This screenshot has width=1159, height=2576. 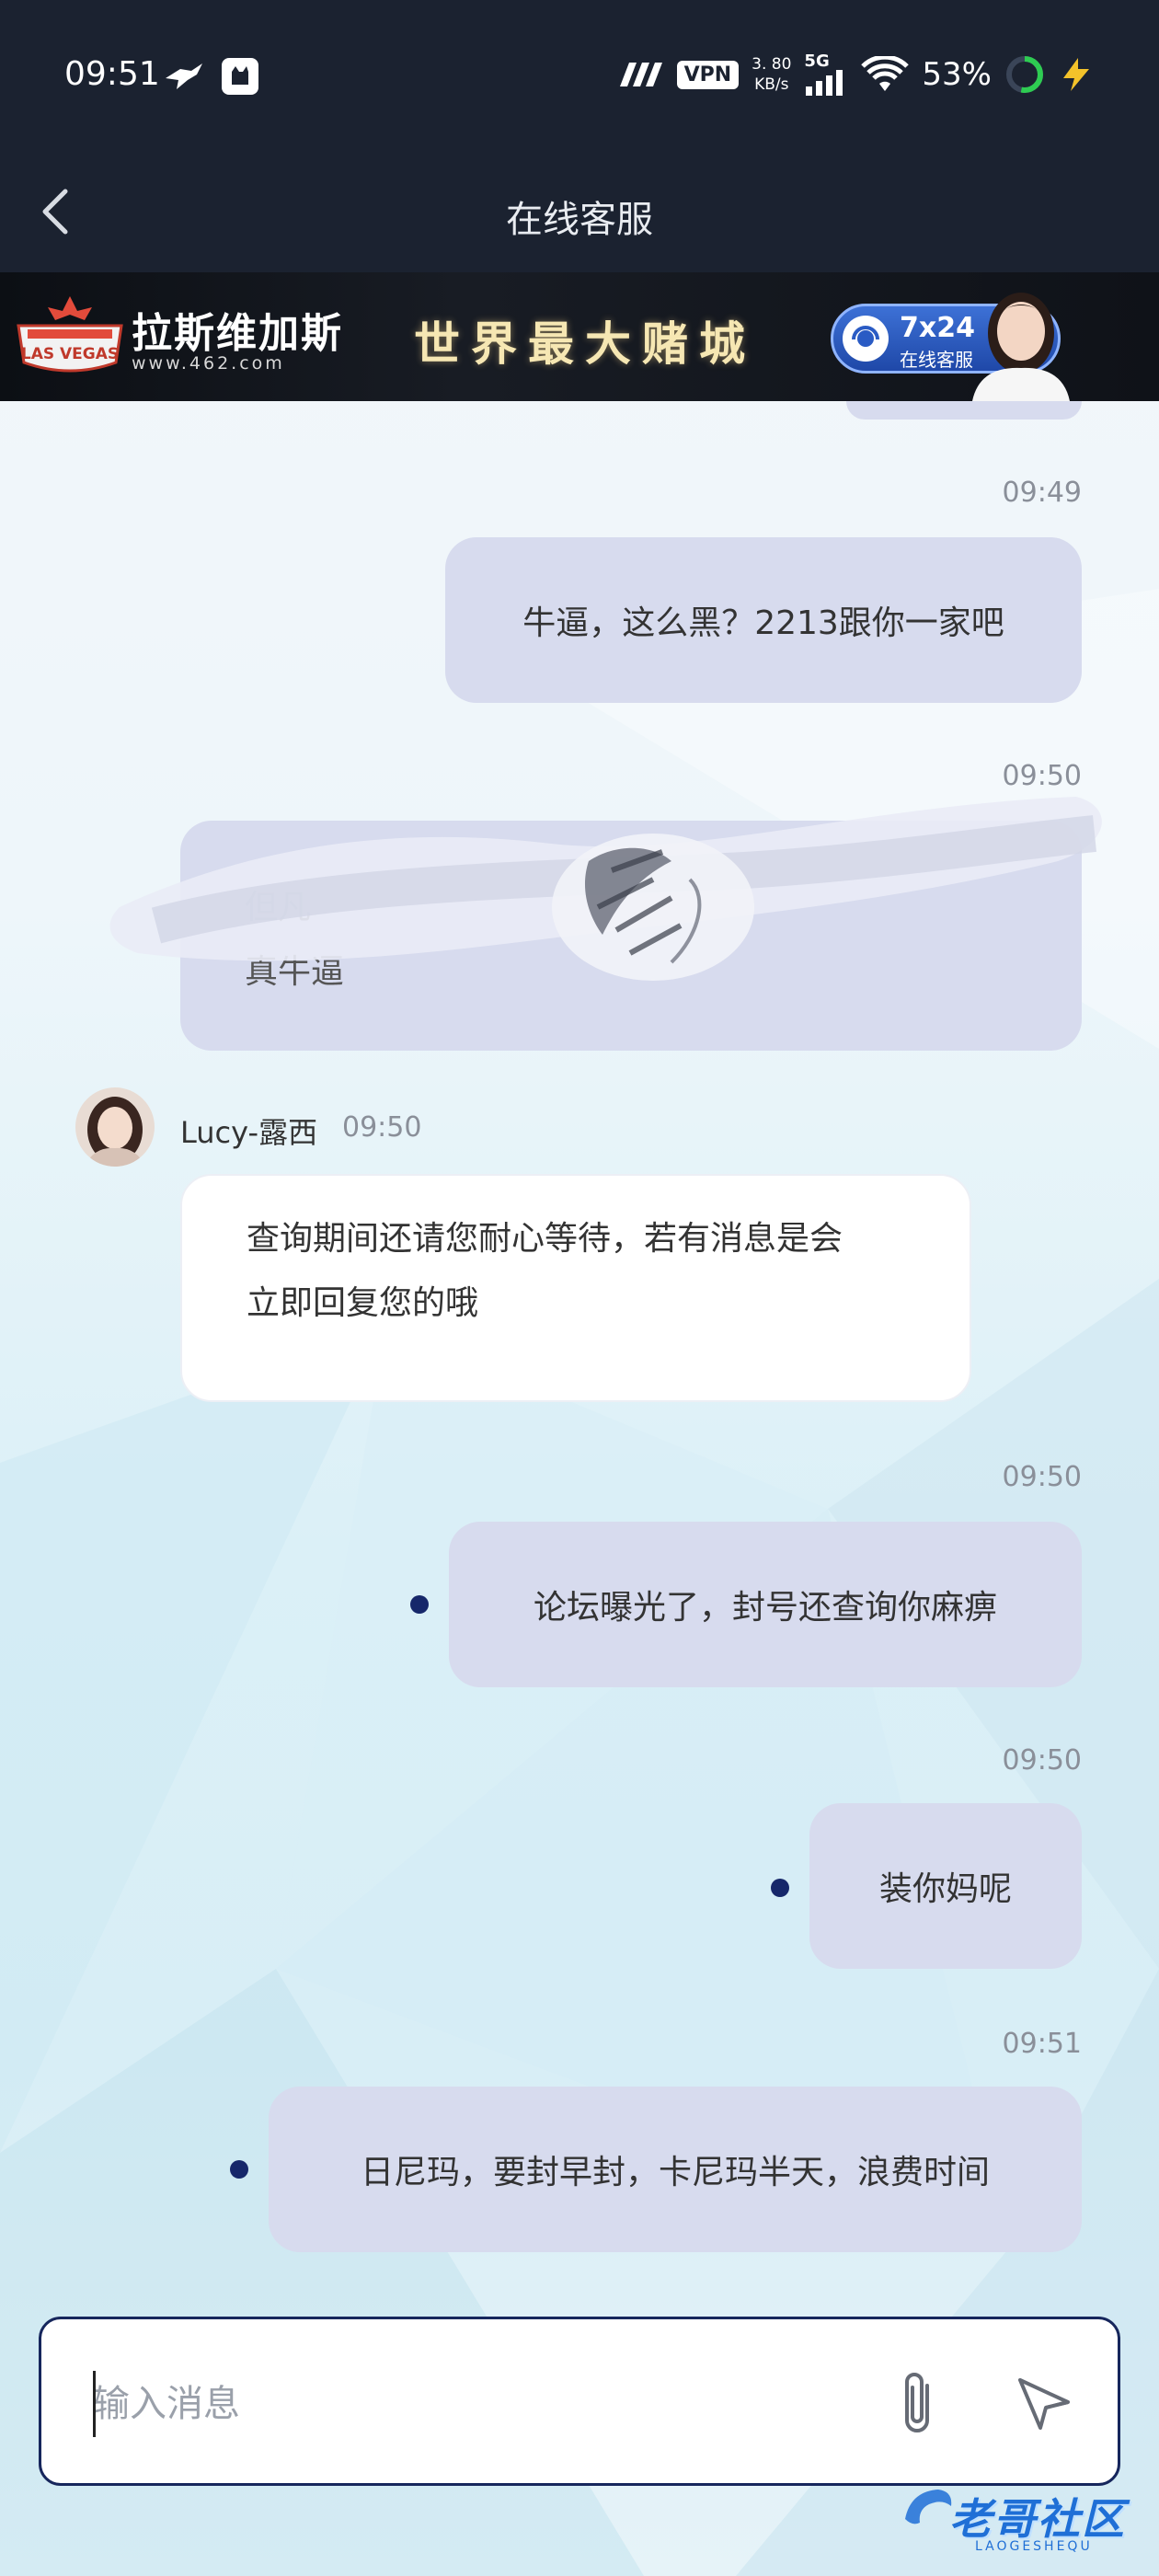 I want to click on las-vegas-logo: LAS VEGAS, so click(x=70, y=334).